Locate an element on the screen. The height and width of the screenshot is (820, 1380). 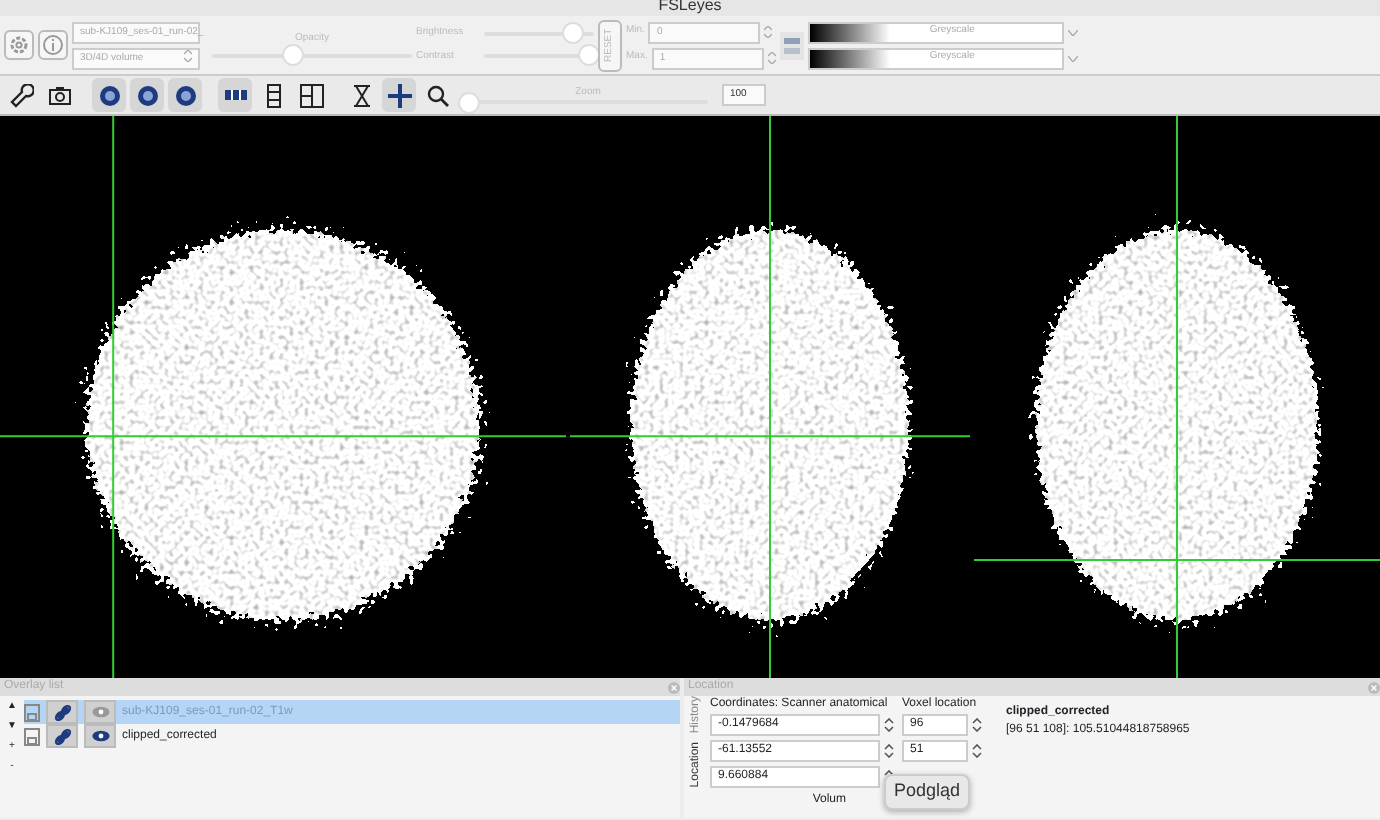
info-icon is located at coordinates (53, 45).